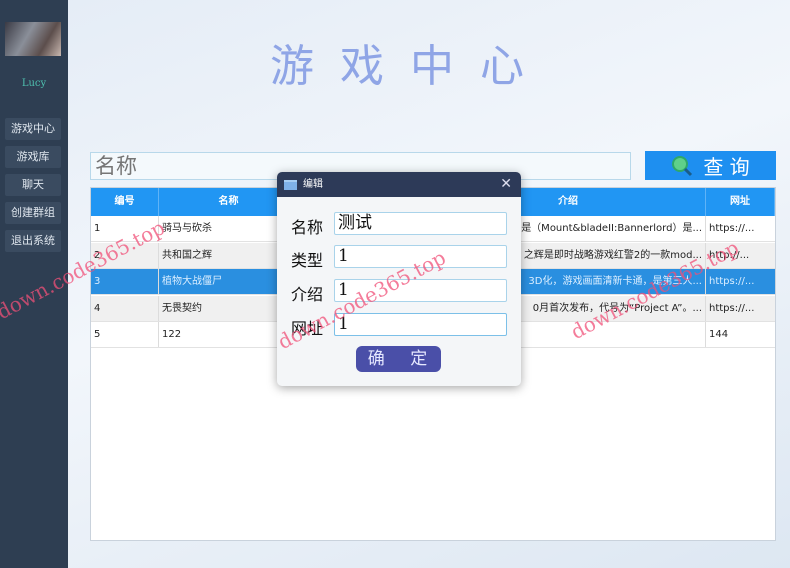 Image resolution: width=790 pixels, height=568 pixels. I want to click on table-cell: 1, so click(125, 228).